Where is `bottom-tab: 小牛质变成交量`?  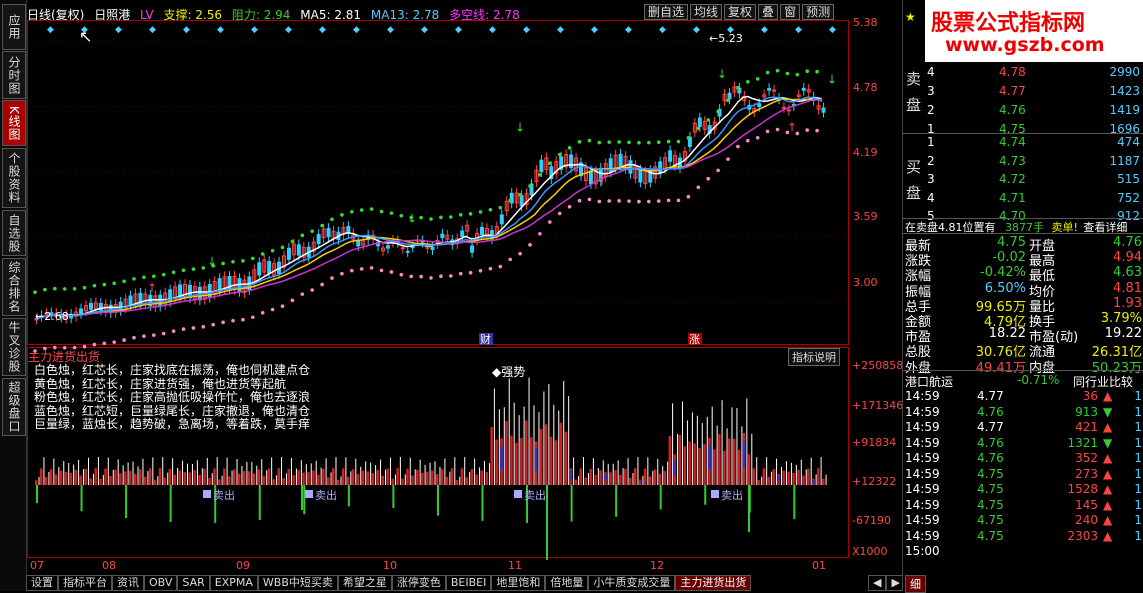 bottom-tab: 小牛质变成交量 is located at coordinates (632, 583).